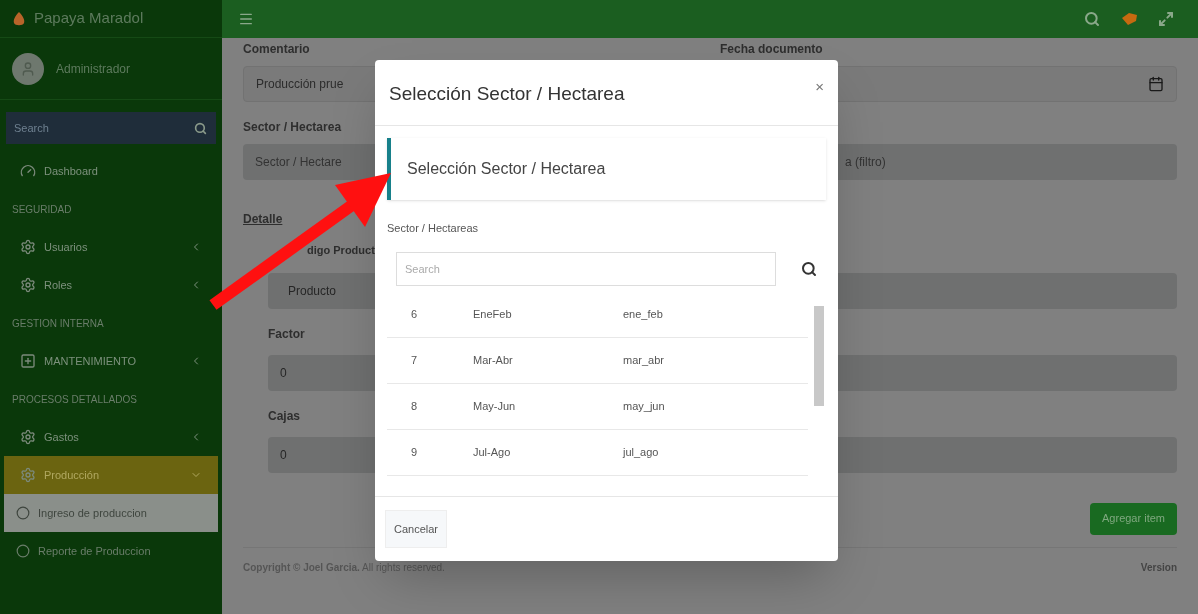  What do you see at coordinates (42, 209) in the screenshot?
I see `section-header: SEGURIDAD` at bounding box center [42, 209].